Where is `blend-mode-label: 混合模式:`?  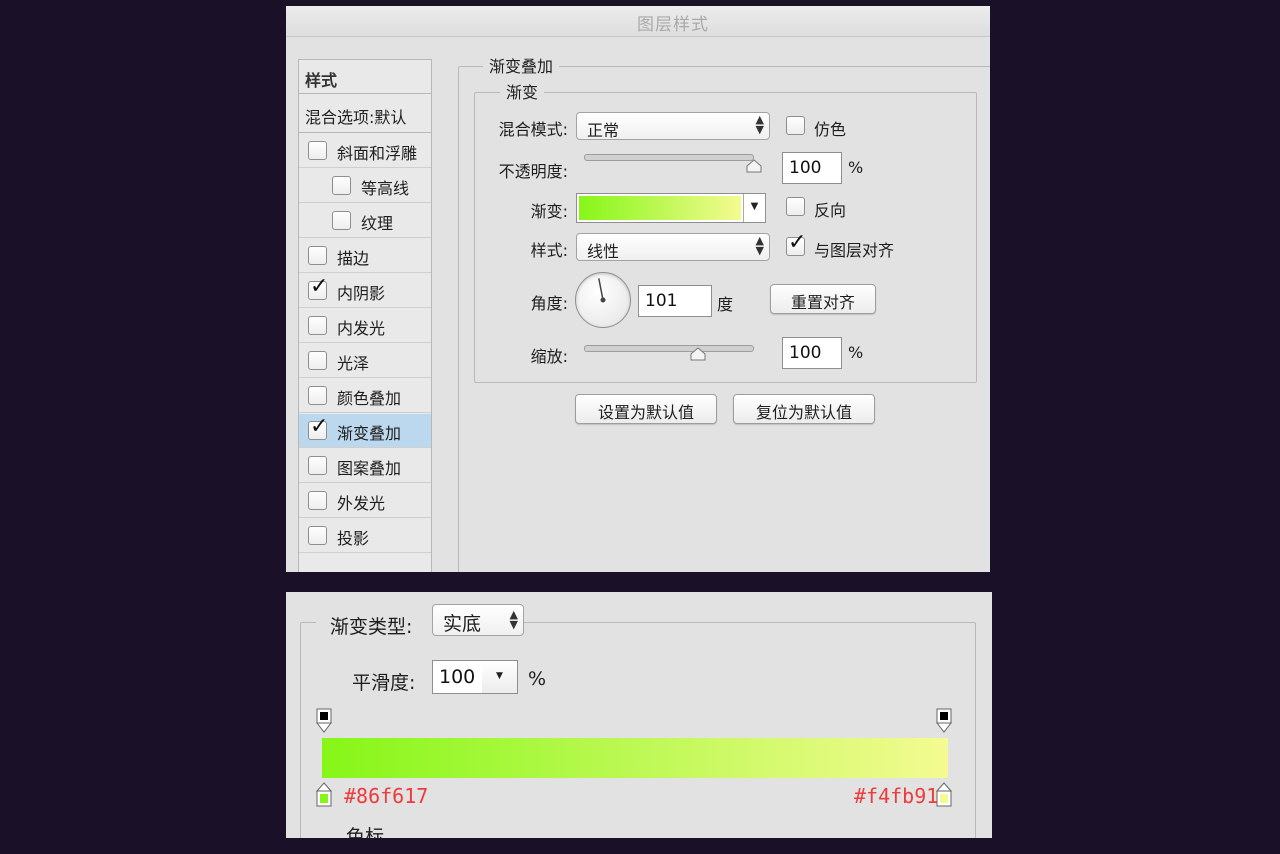 blend-mode-label: 混合模式: is located at coordinates (533, 129).